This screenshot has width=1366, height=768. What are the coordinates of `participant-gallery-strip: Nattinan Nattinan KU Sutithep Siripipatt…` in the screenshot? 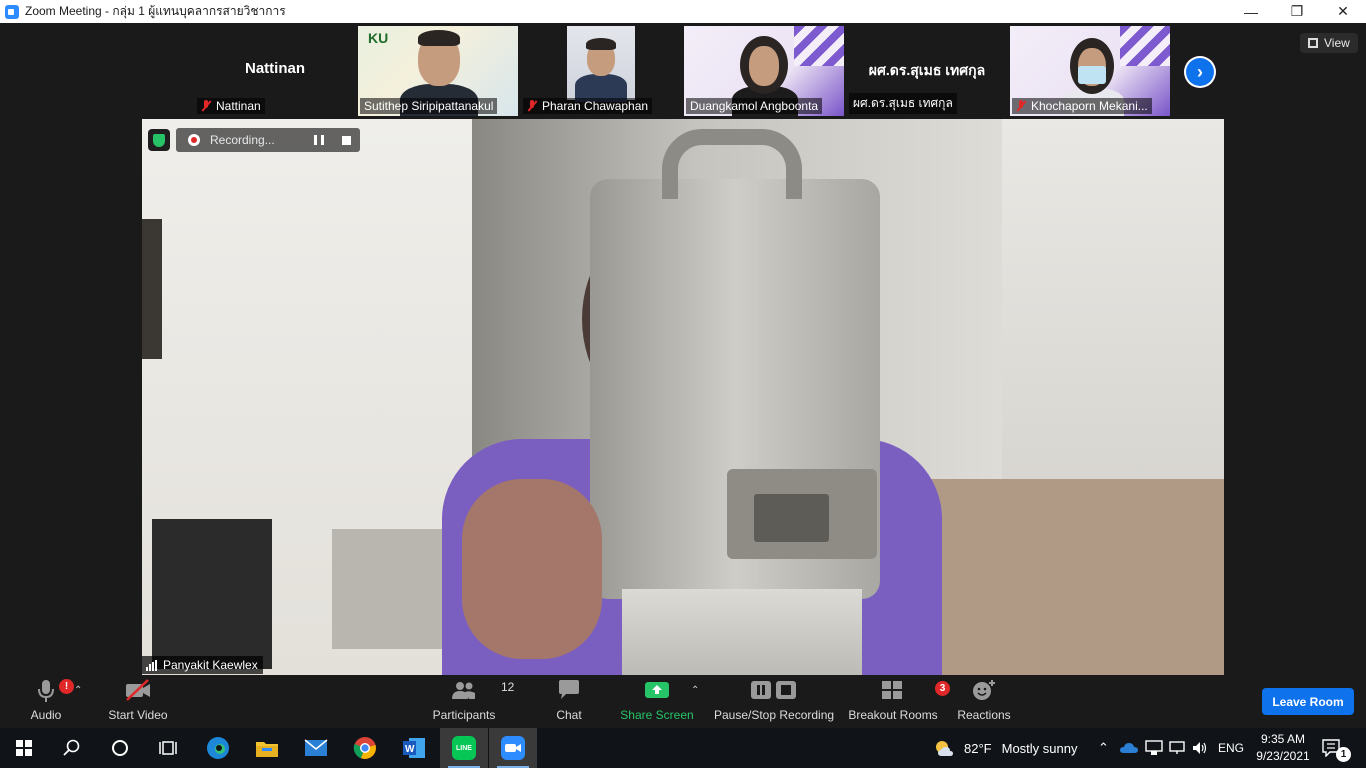 It's located at (683, 71).